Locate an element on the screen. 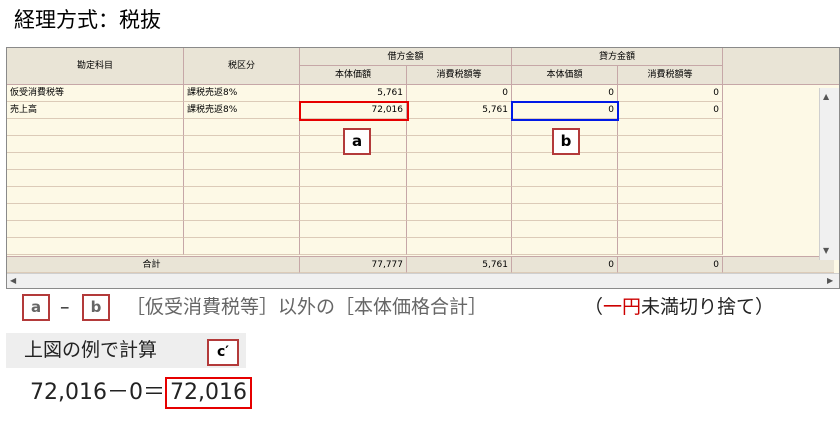 The width and height of the screenshot is (840, 423). header-debit: 借方金額 is located at coordinates (406, 57).